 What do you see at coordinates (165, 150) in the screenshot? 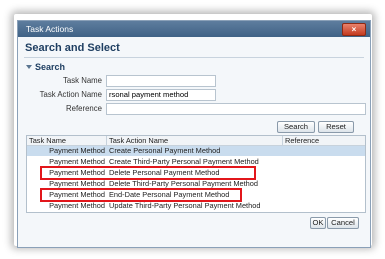
I see `task-action-name-cell: Create Personal Payment Method` at bounding box center [165, 150].